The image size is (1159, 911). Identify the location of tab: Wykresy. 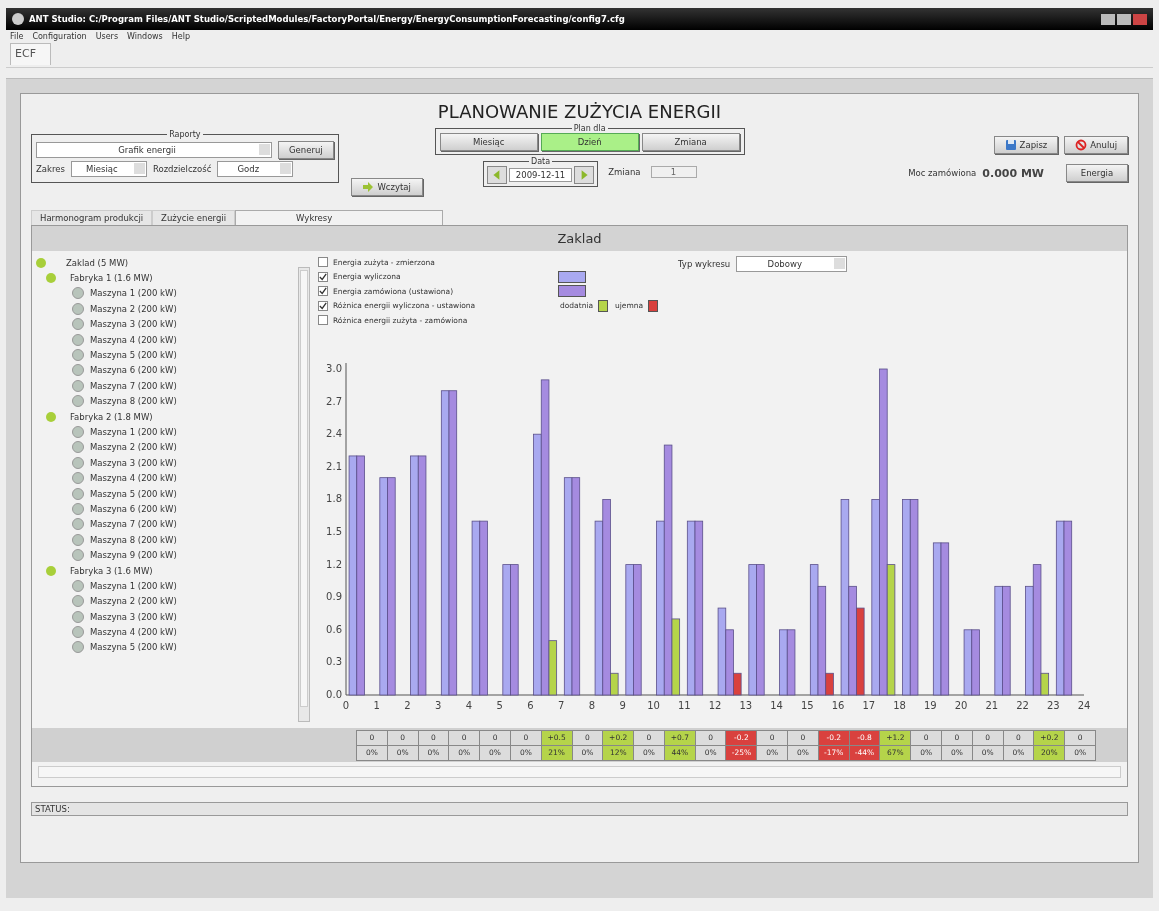
(339, 217).